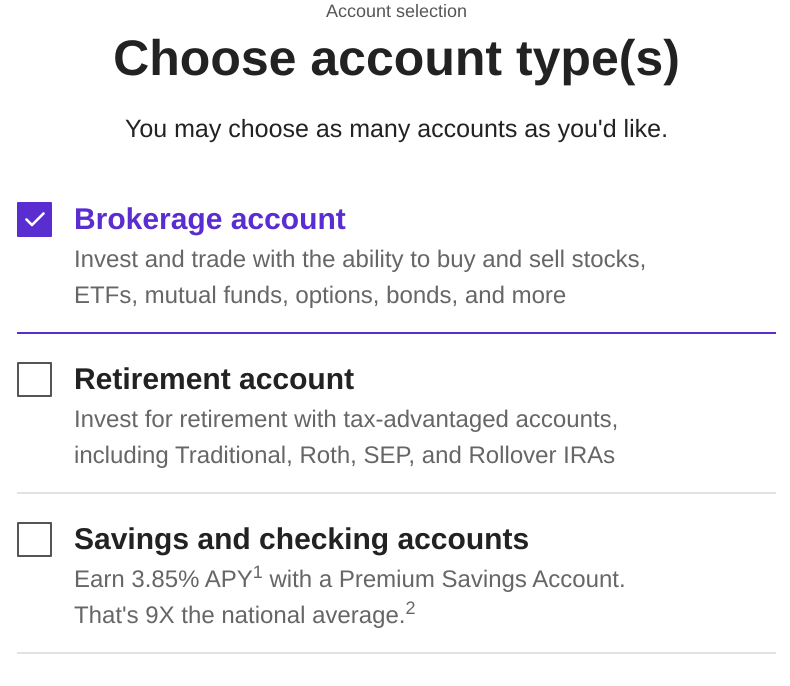 Image resolution: width=790 pixels, height=686 pixels. What do you see at coordinates (350, 596) in the screenshot?
I see `option-description: Earn 3.85% APY$^{1}$ with a Premium Savings Account. That's 9X the national average.$^{2}$` at bounding box center [350, 596].